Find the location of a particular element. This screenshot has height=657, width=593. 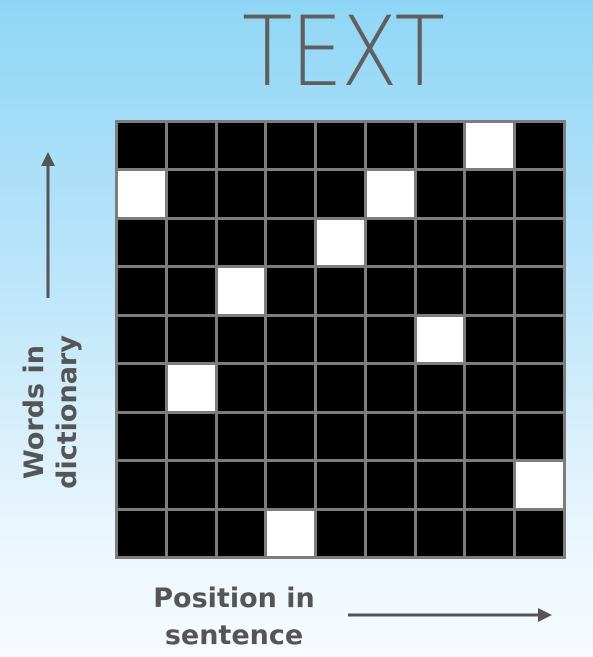

y-axis-label: Words in dictionary is located at coordinates (51, 412).